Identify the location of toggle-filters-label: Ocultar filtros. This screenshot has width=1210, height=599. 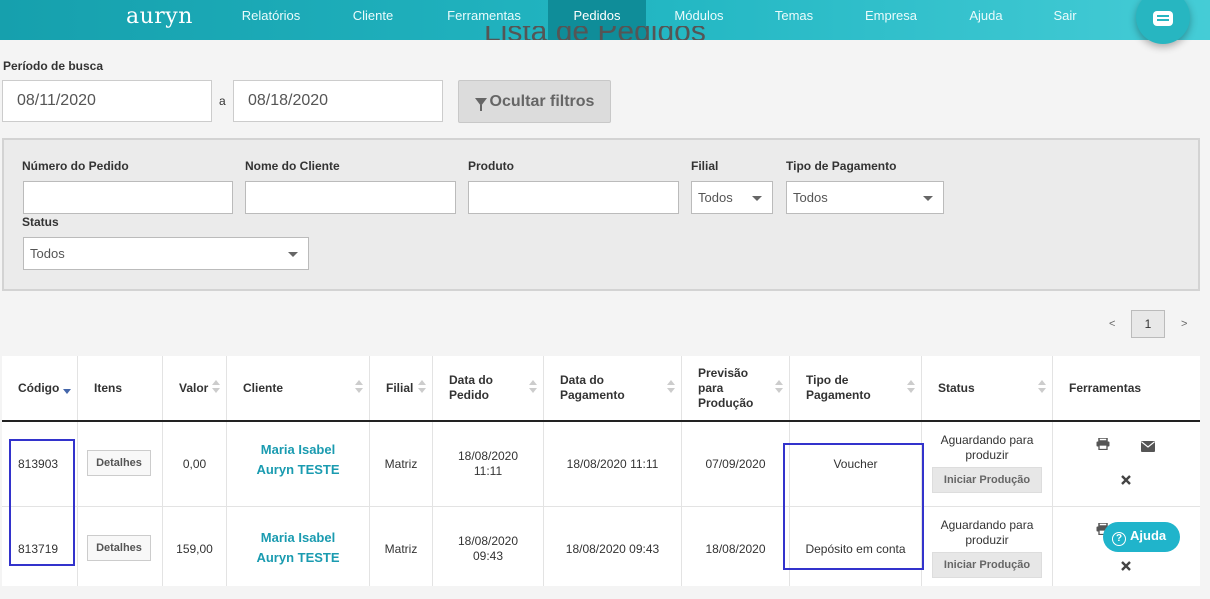
(542, 101).